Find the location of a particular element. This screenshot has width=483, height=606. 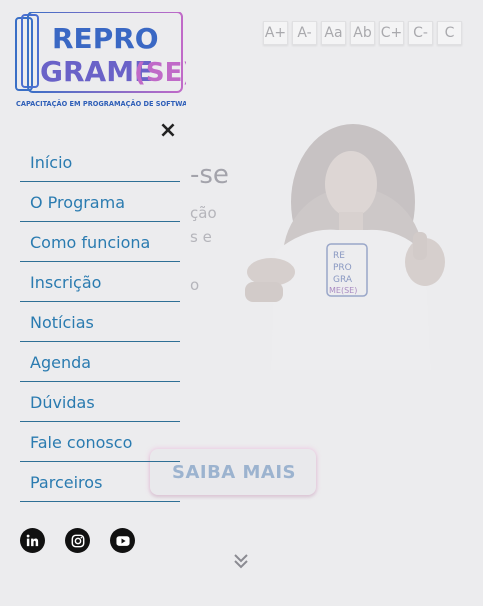

close-menu-button: × is located at coordinates (168, 131).